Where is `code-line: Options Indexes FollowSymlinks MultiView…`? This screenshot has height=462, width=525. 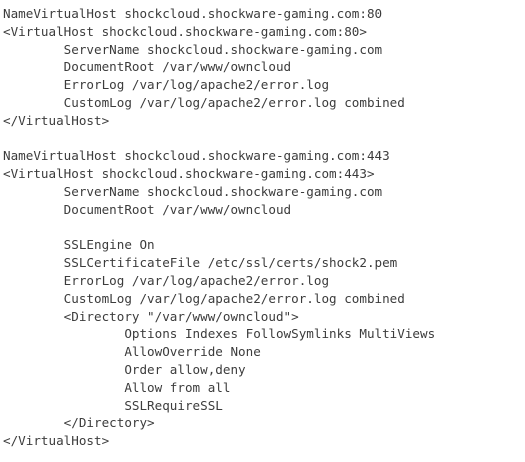 code-line: Options Indexes FollowSymlinks MultiView… is located at coordinates (219, 334).